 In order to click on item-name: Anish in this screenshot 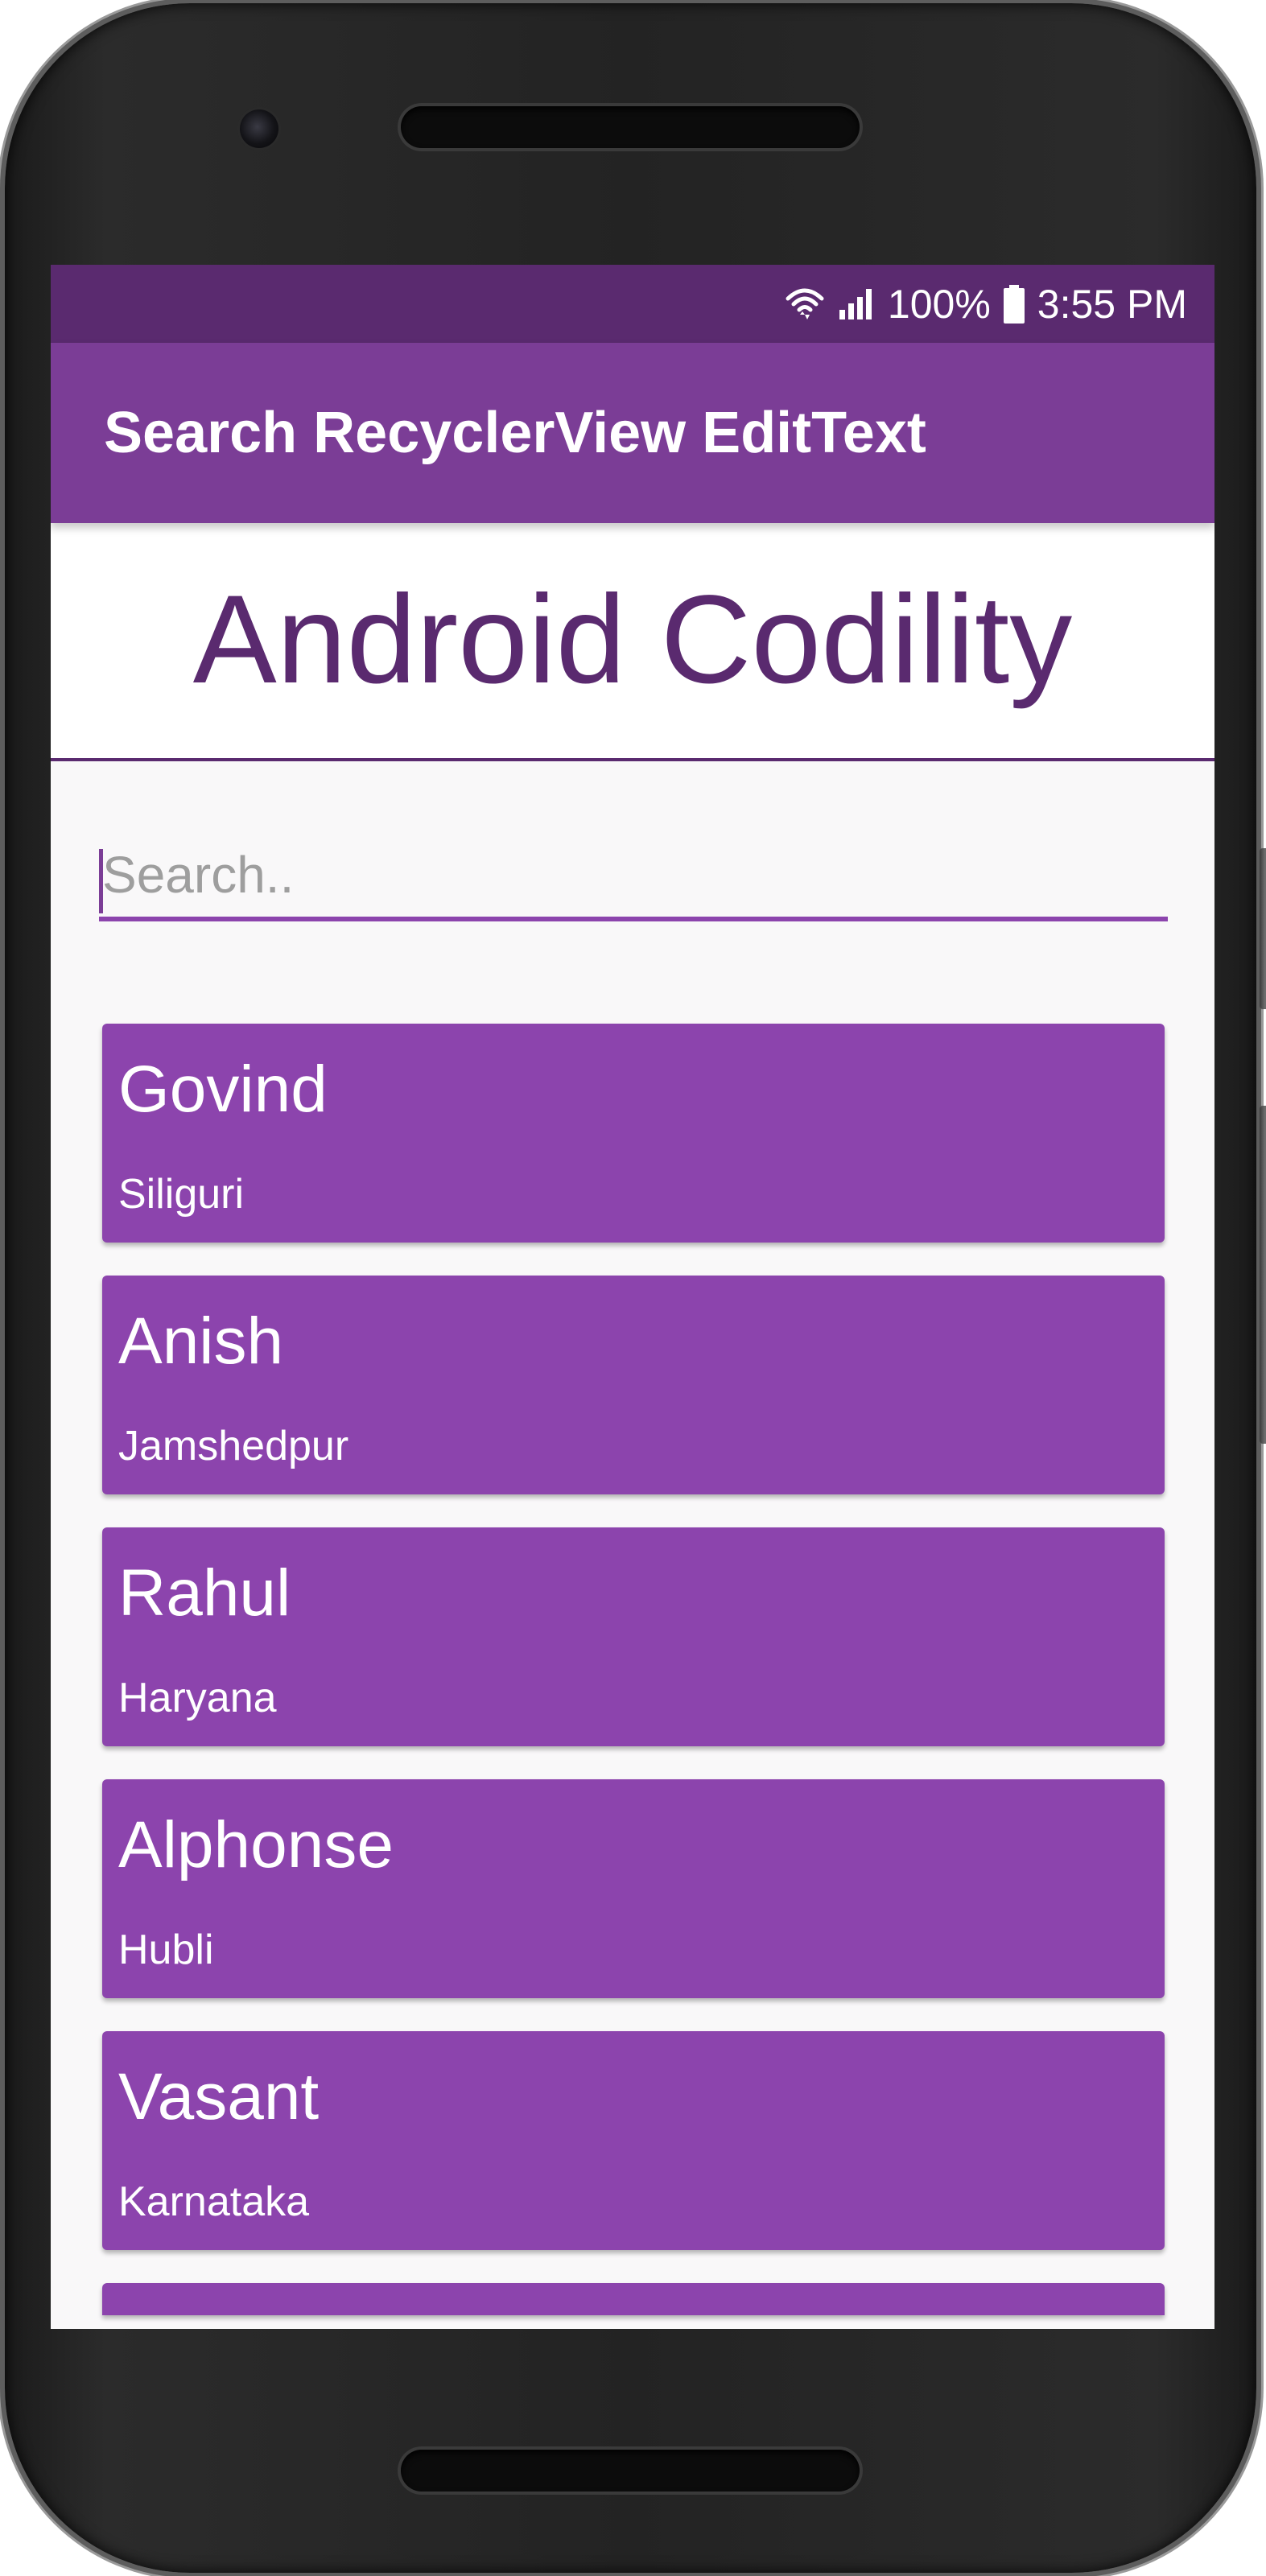, I will do `click(201, 1341)`.